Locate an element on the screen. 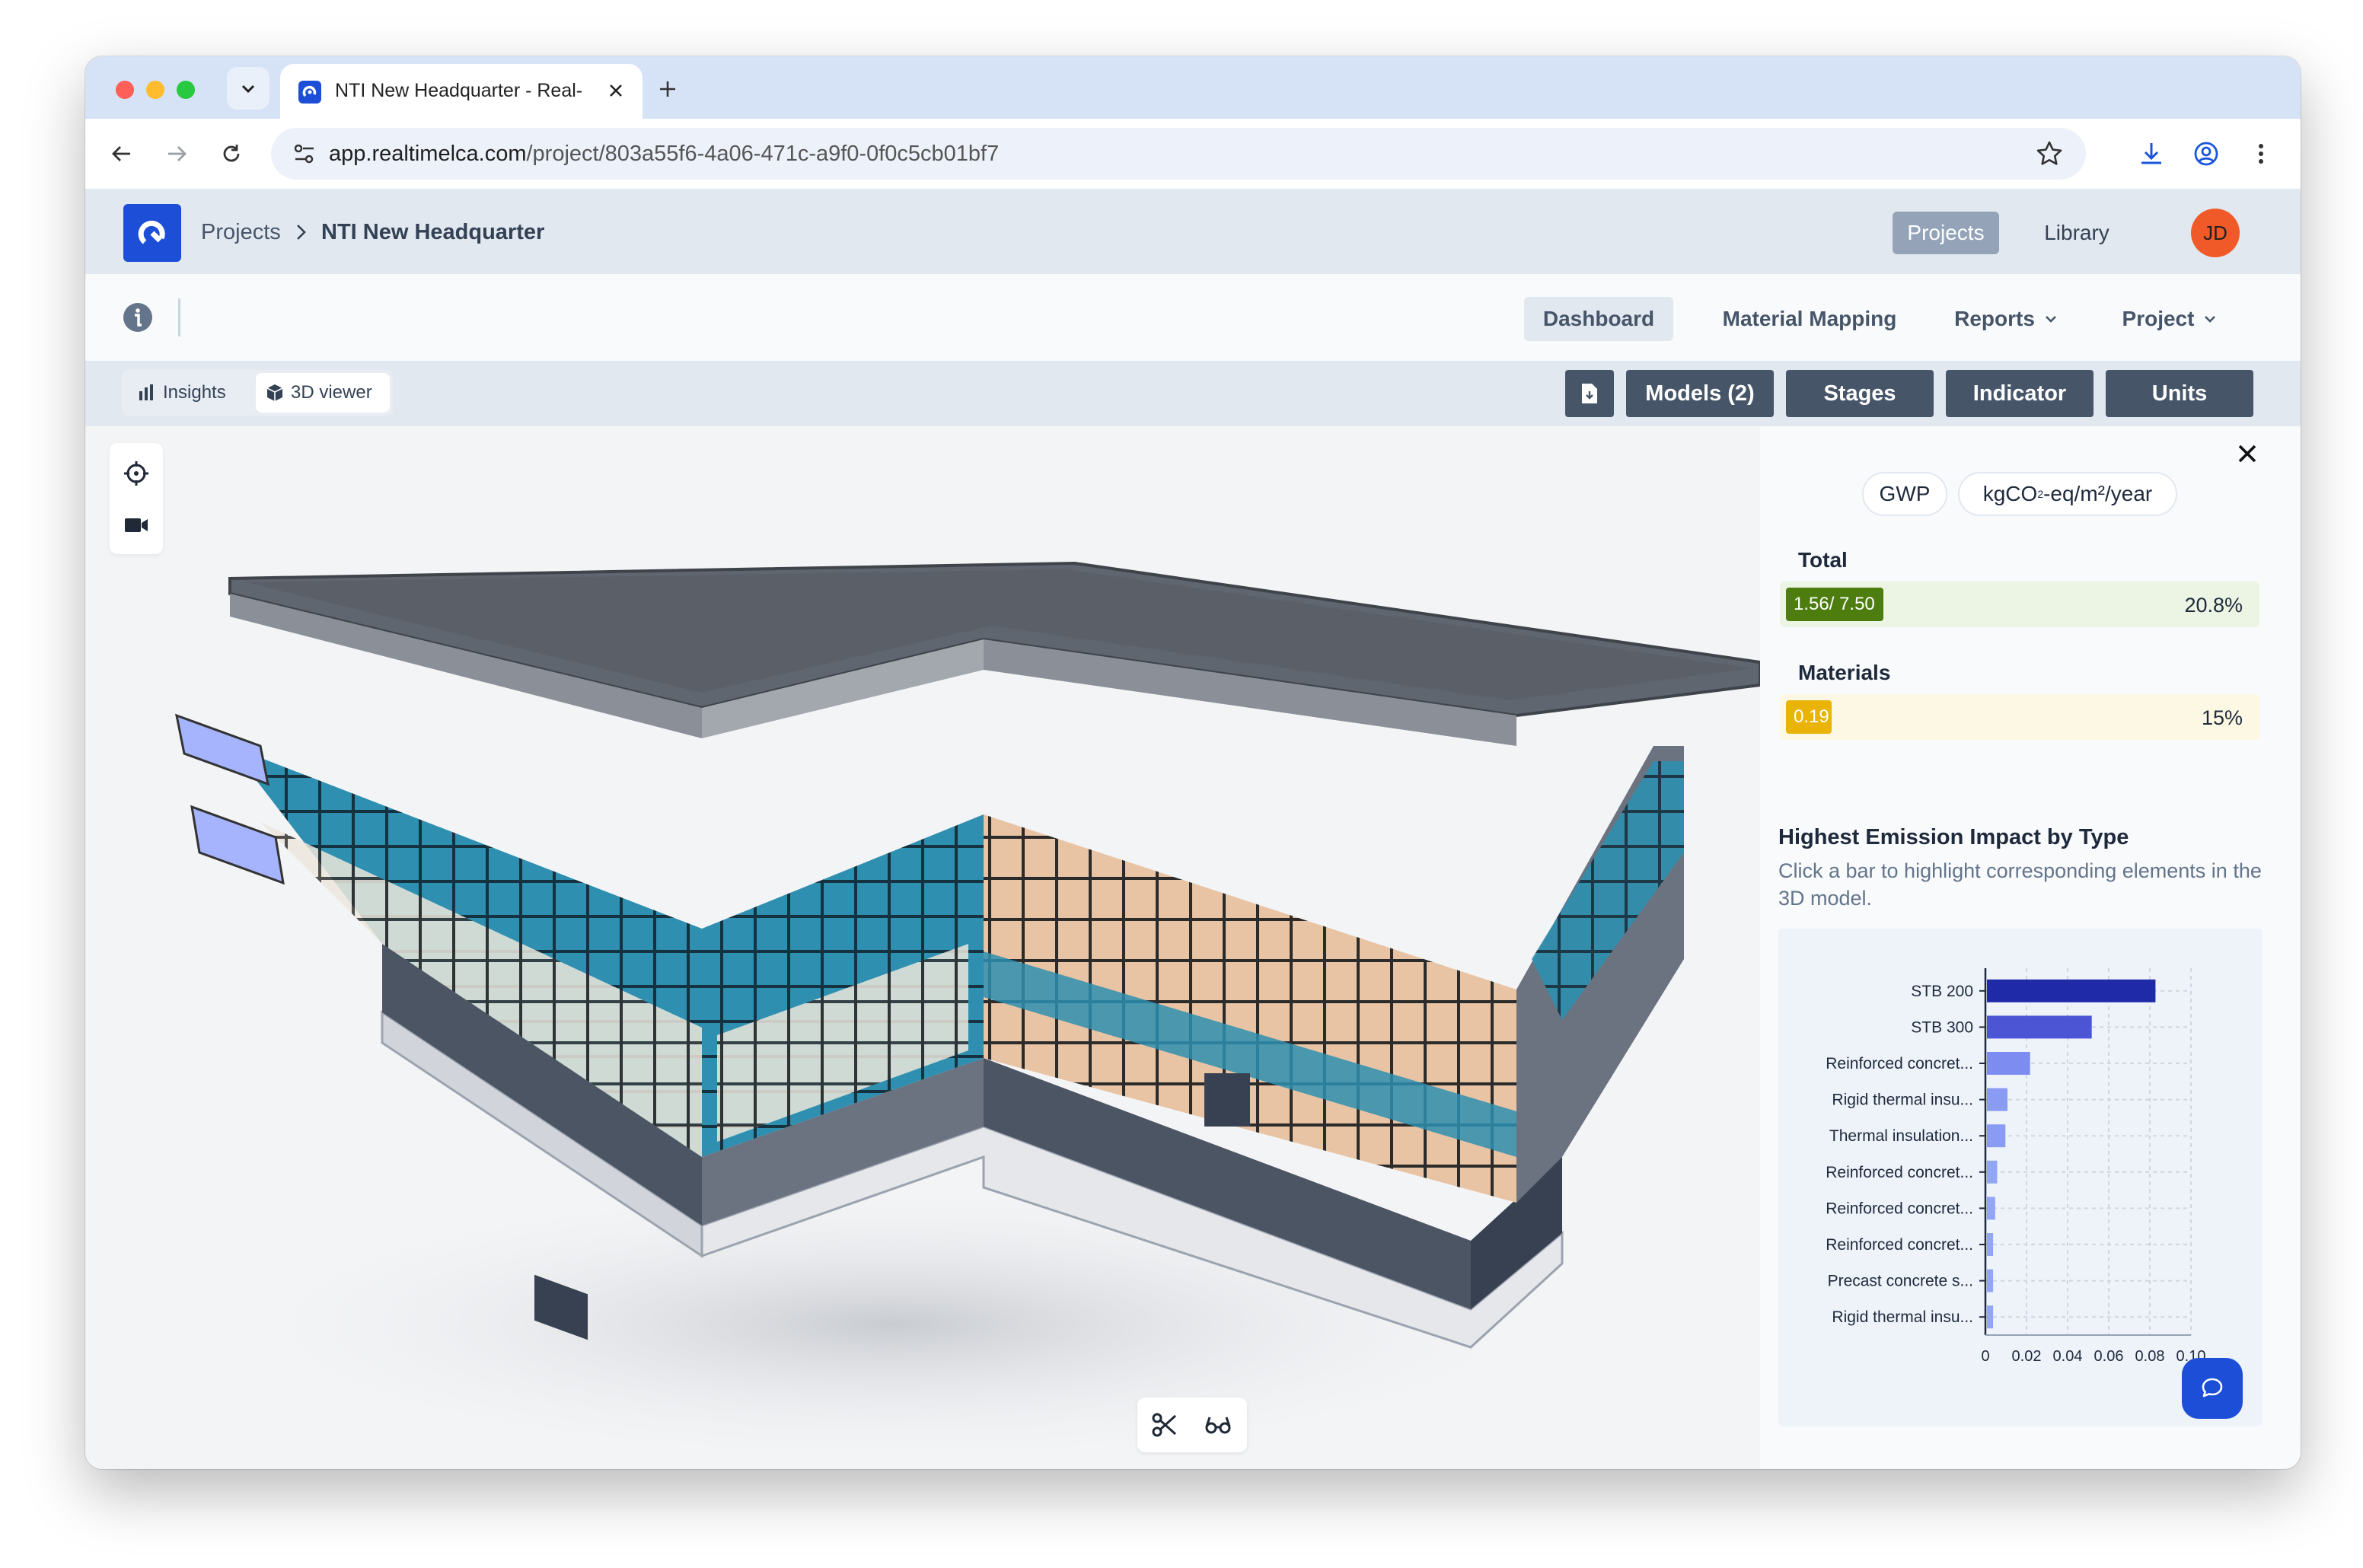 This screenshot has height=1568, width=2363. unit-suffix: -eq/m²/year is located at coordinates (2098, 493).